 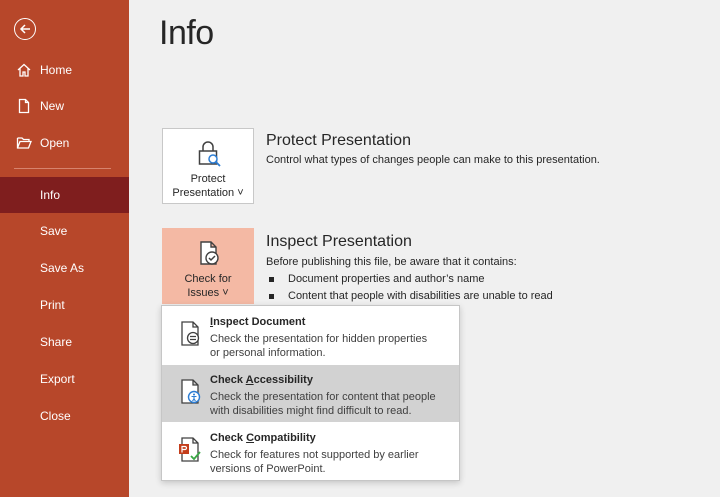 What do you see at coordinates (209, 253) in the screenshot?
I see `document-check-icon` at bounding box center [209, 253].